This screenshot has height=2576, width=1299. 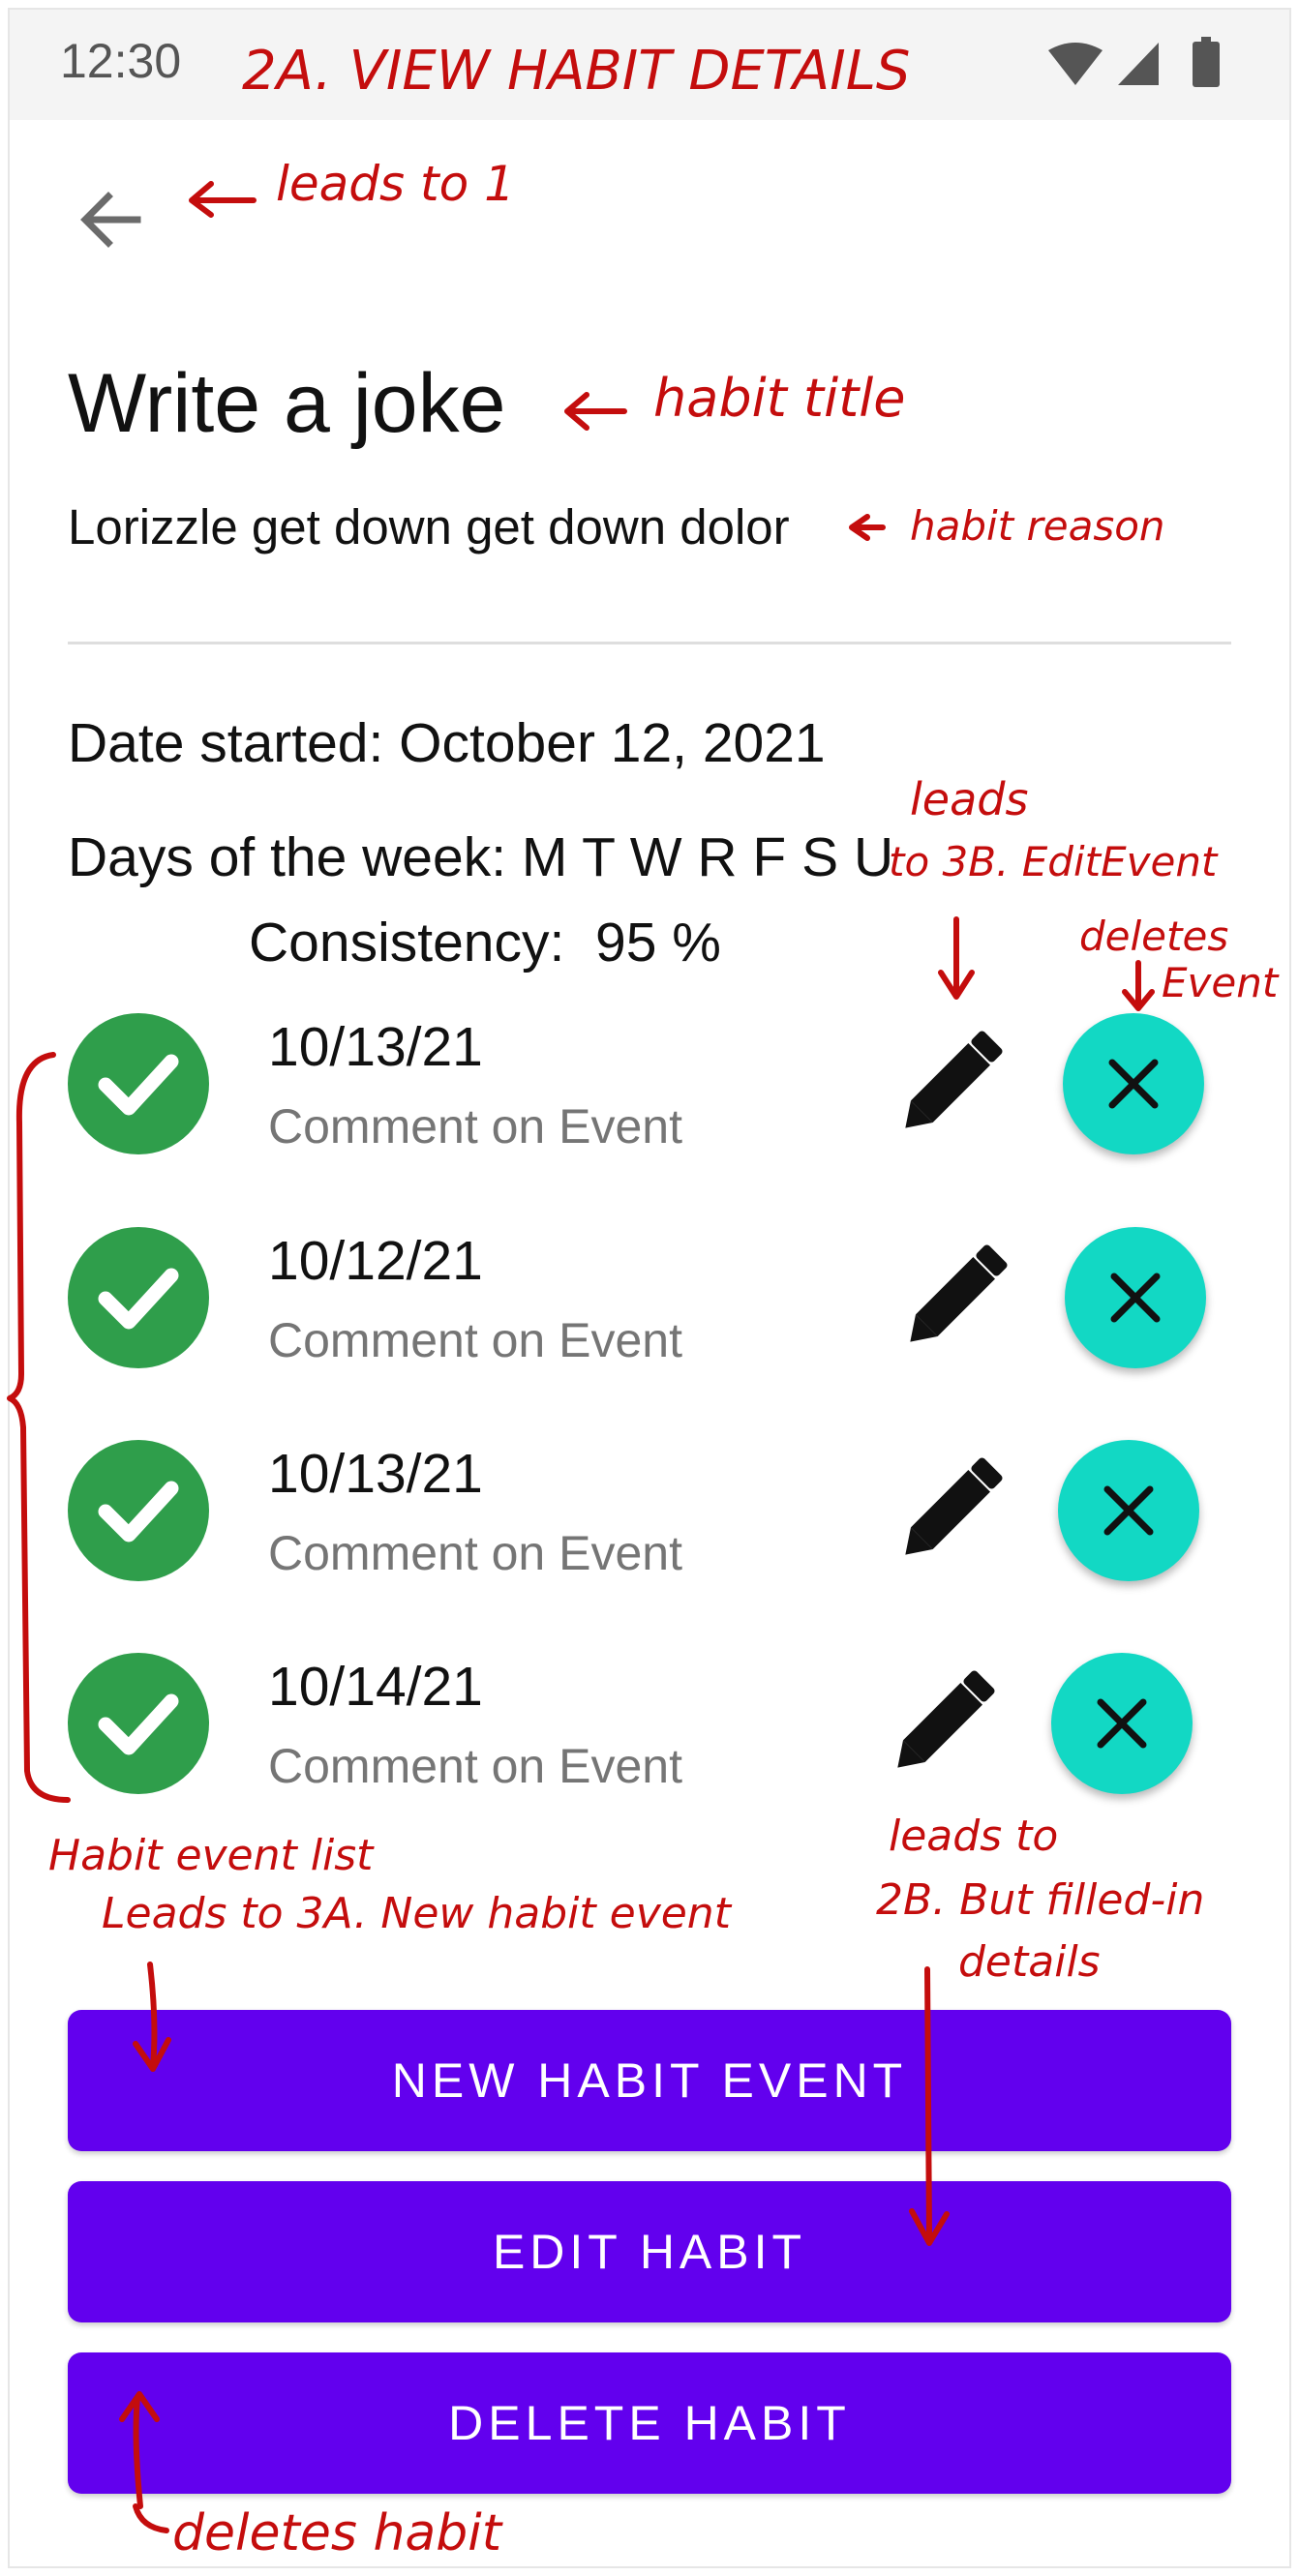 I want to click on habit-title: Write a joke, so click(x=287, y=403).